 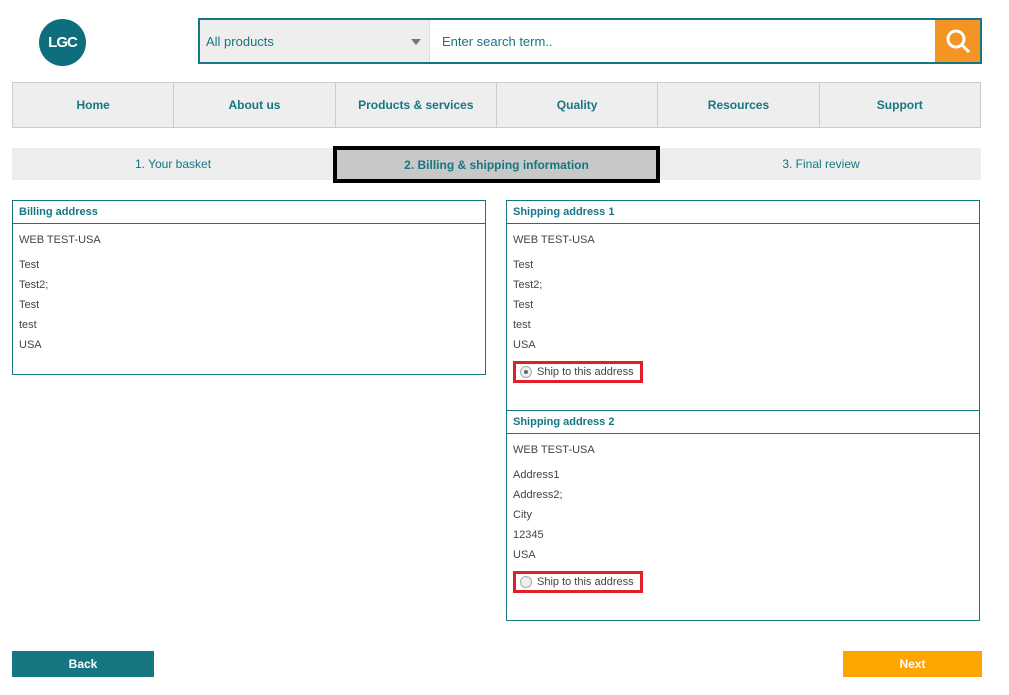 I want to click on nav-home: Home, so click(x=94, y=105).